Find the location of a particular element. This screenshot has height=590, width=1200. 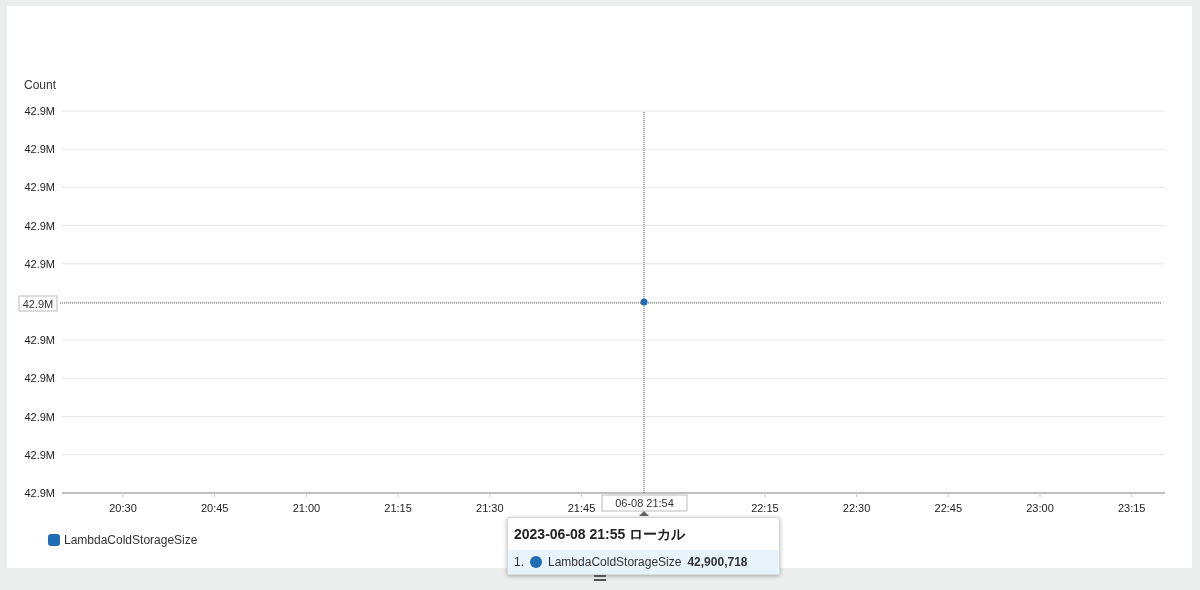

drag-handle-icon is located at coordinates (600, 578).